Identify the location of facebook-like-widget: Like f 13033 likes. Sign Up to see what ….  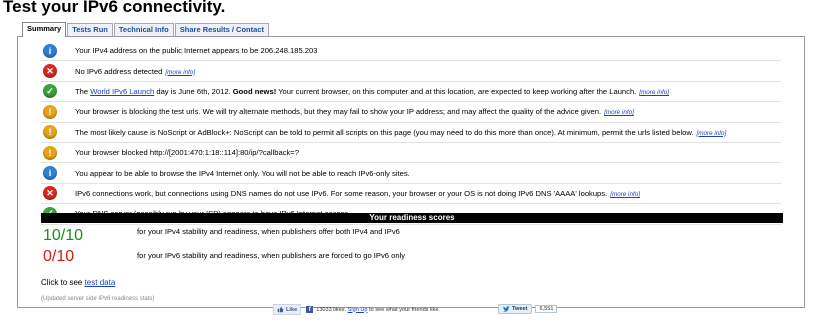
(356, 309).